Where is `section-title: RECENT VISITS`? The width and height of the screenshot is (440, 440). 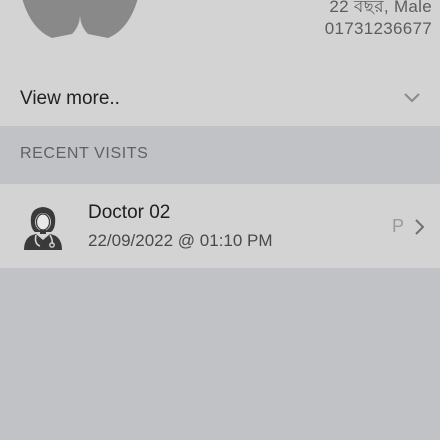 section-title: RECENT VISITS is located at coordinates (84, 153).